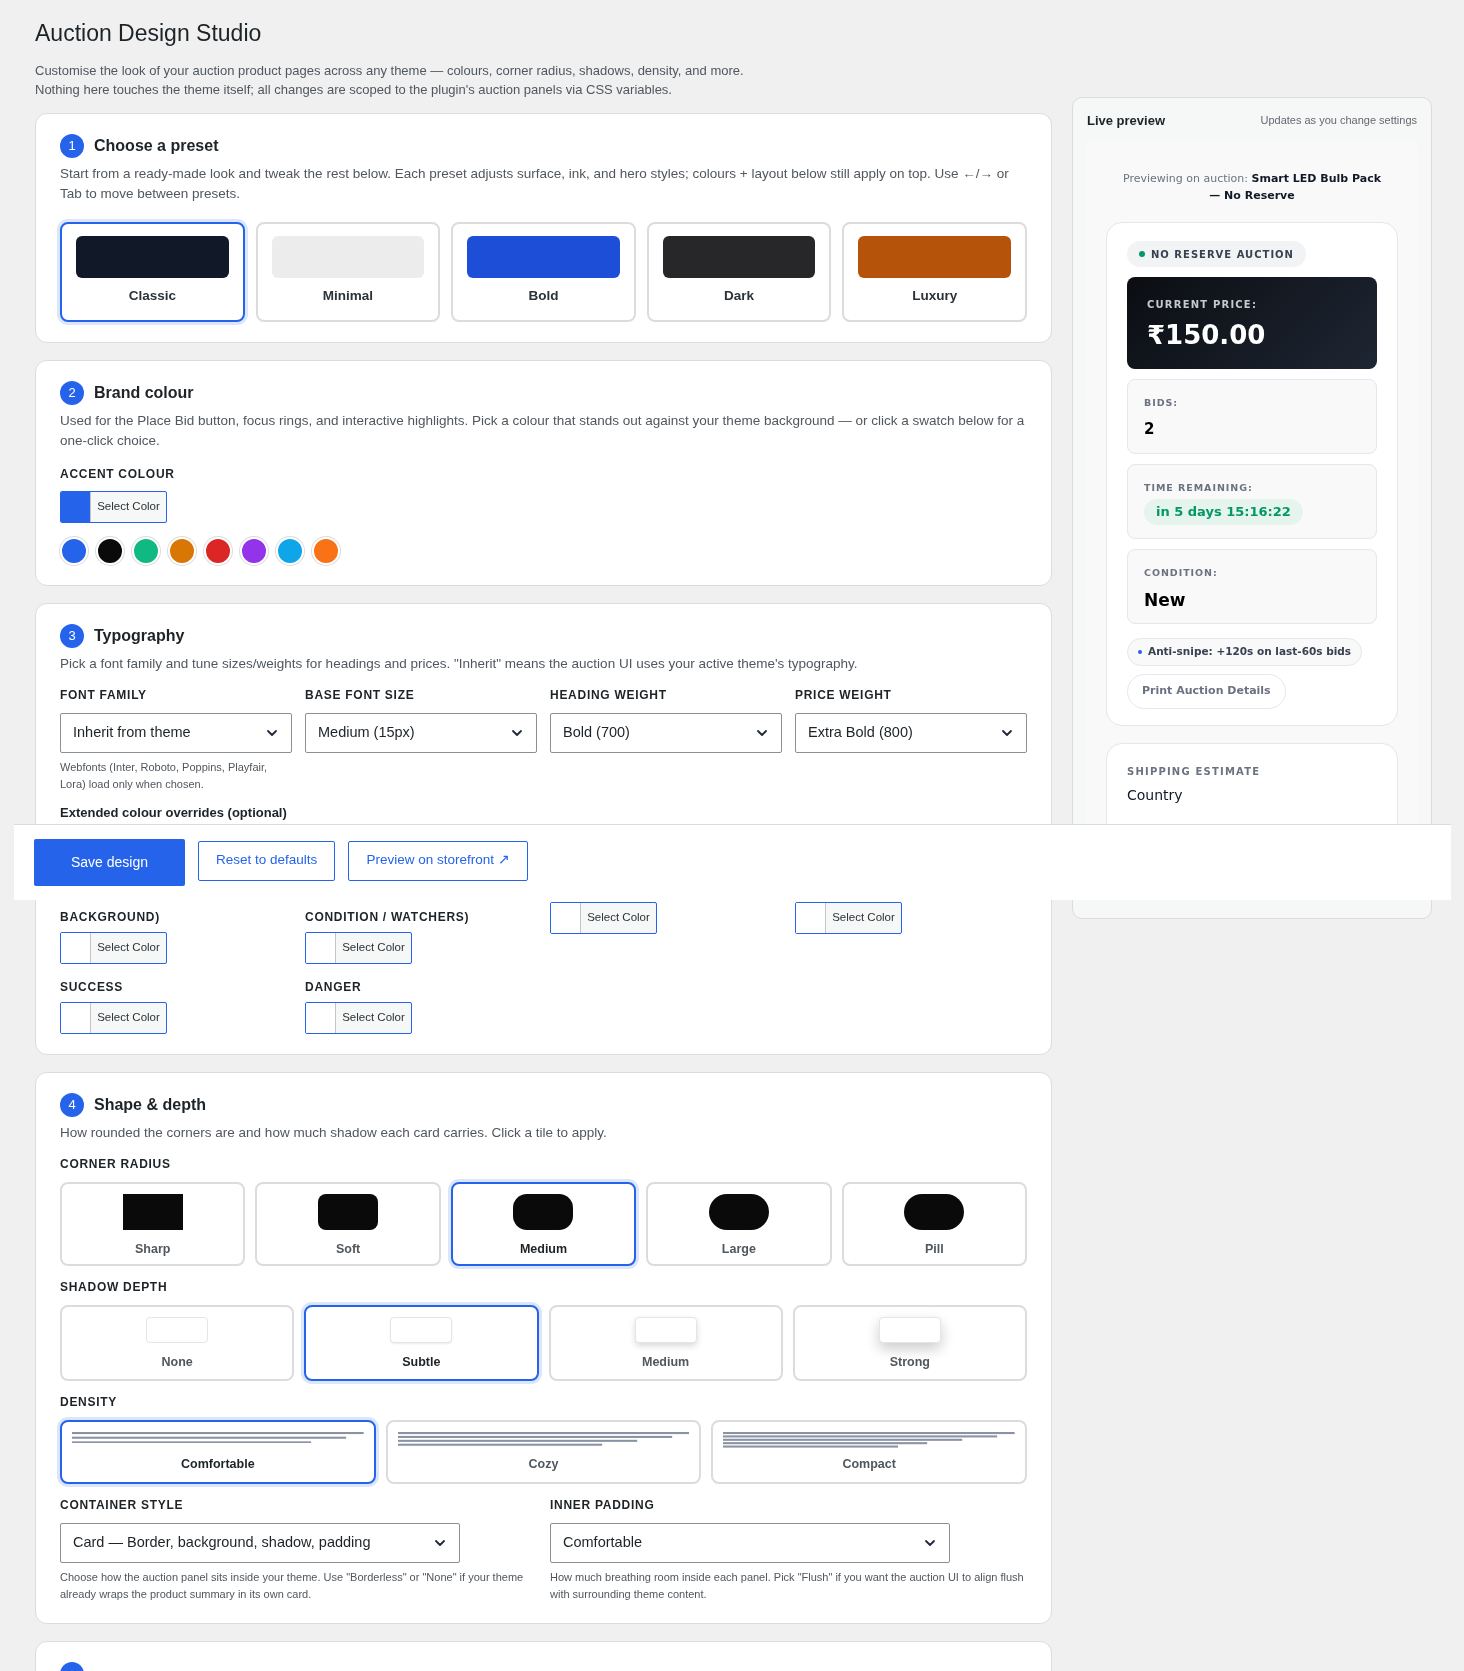 This screenshot has height=1671, width=1464. Describe the element at coordinates (122, 1505) in the screenshot. I see `field-label: CONTAINER STYLE` at that location.